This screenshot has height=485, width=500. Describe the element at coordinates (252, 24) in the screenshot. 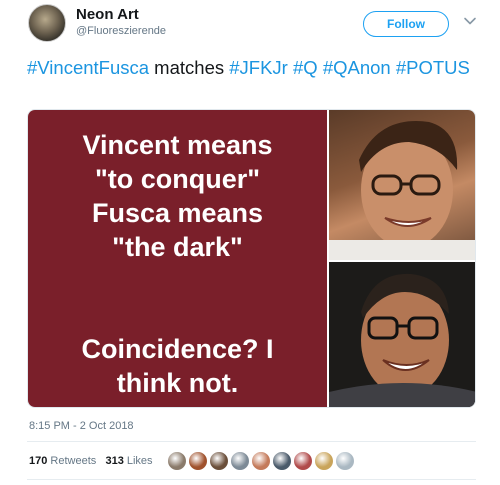

I see `tweet-header: Neon Art @Fluoreszierende Follow` at that location.